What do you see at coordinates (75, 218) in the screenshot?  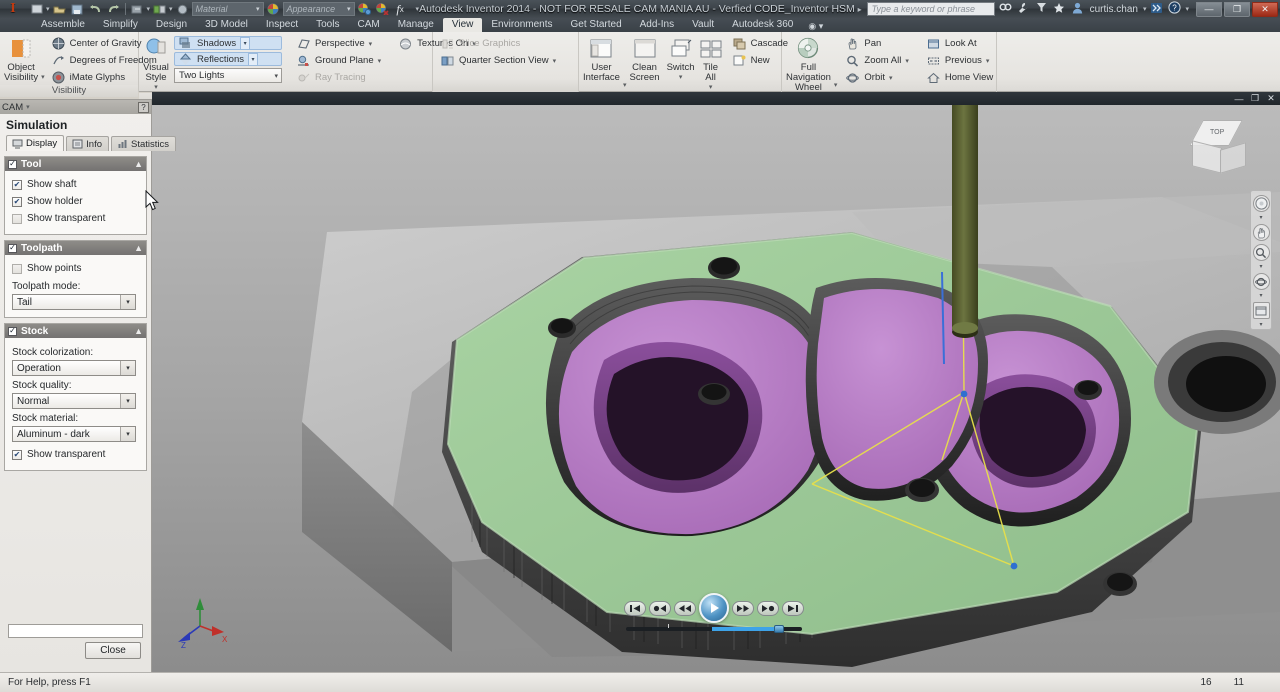 I see `checkbox-row-tool-show-transparent: Show transparent` at bounding box center [75, 218].